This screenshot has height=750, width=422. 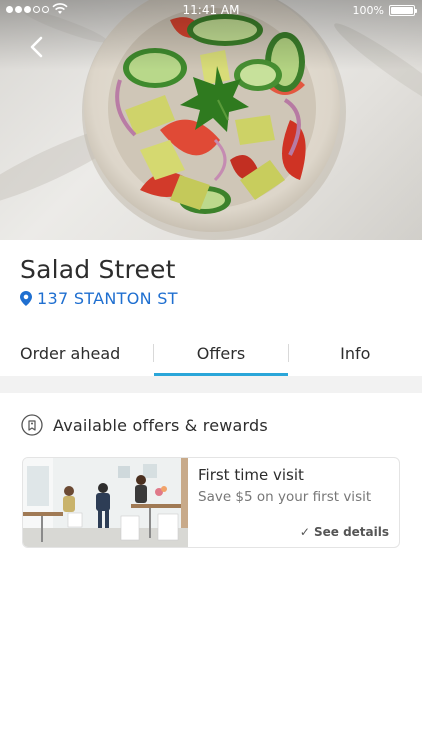 I want to click on offers-section-title: Available offers & rewards, so click(x=160, y=425).